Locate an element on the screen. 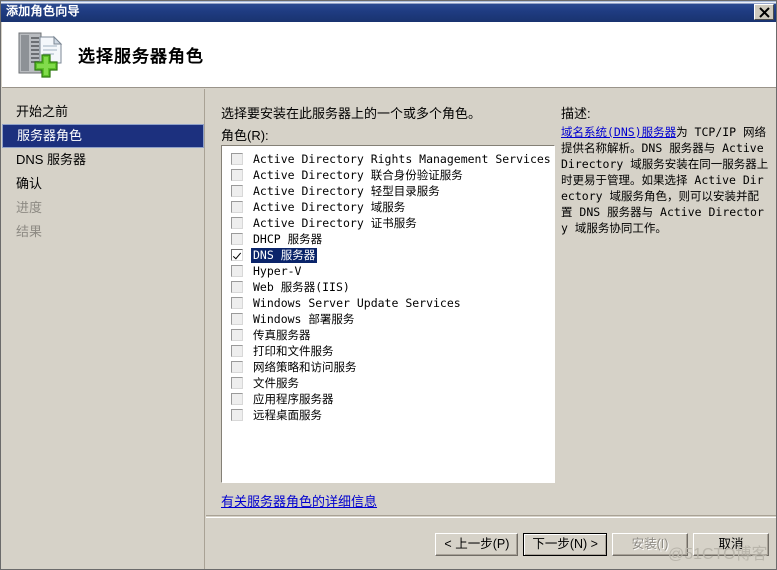 The height and width of the screenshot is (570, 777). role-list-item: 应用程序服务器 is located at coordinates (392, 399).